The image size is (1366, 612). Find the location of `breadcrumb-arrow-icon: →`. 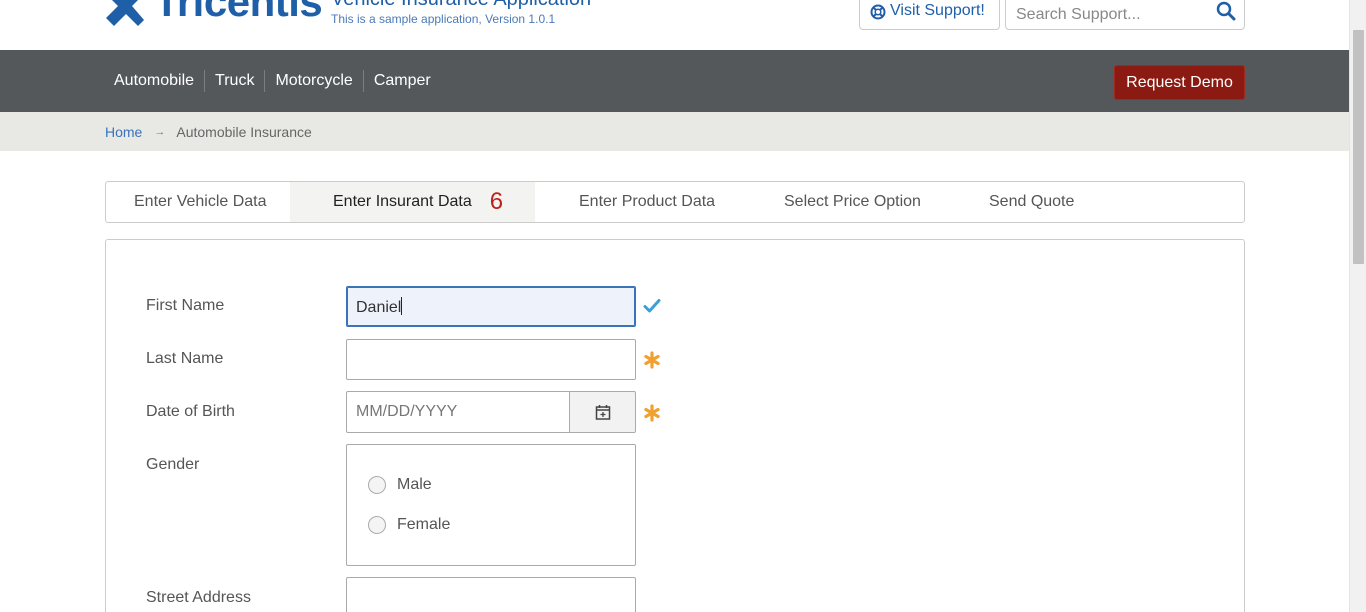

breadcrumb-arrow-icon: → is located at coordinates (160, 132).